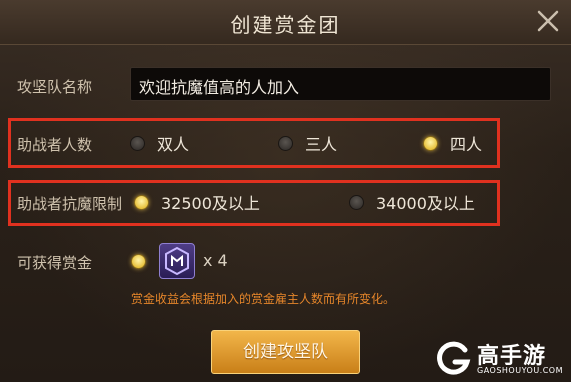 The image size is (571, 382). Describe the element at coordinates (548, 21) in the screenshot. I see `close-icon` at that location.